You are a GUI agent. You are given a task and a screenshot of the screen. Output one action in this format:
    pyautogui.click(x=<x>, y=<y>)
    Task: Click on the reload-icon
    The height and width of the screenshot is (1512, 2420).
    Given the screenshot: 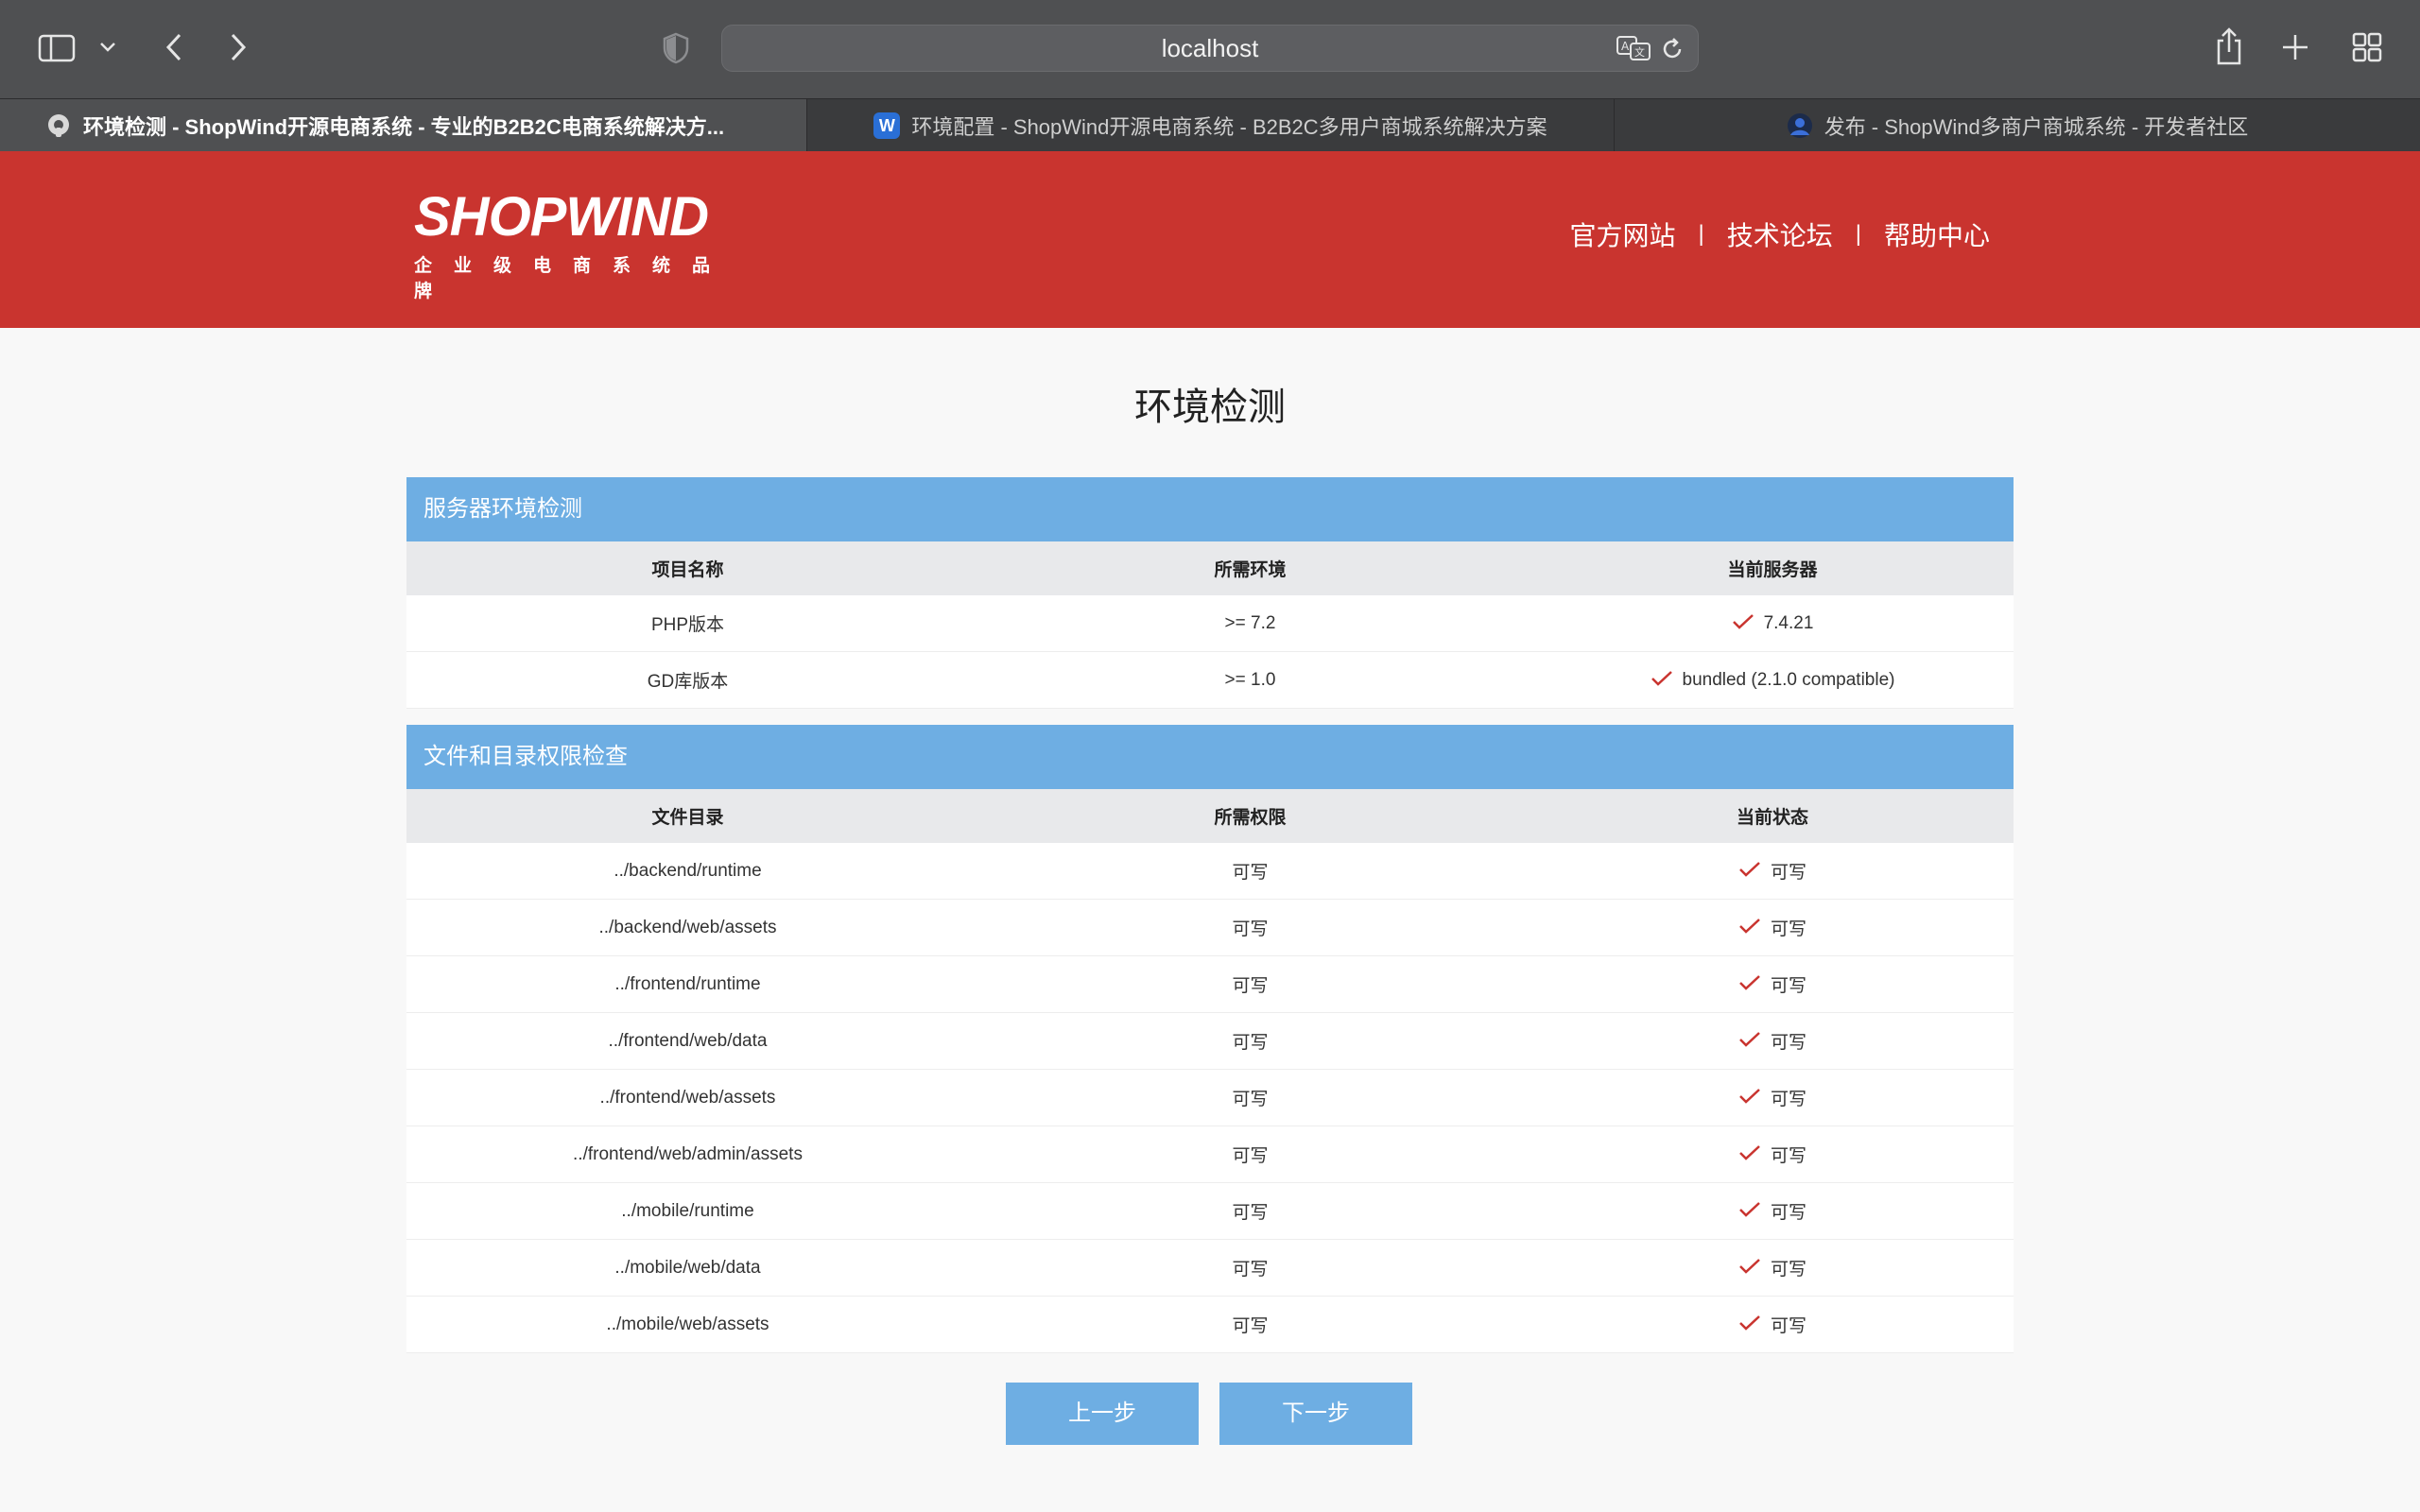 What is the action you would take?
    pyautogui.click(x=1672, y=49)
    